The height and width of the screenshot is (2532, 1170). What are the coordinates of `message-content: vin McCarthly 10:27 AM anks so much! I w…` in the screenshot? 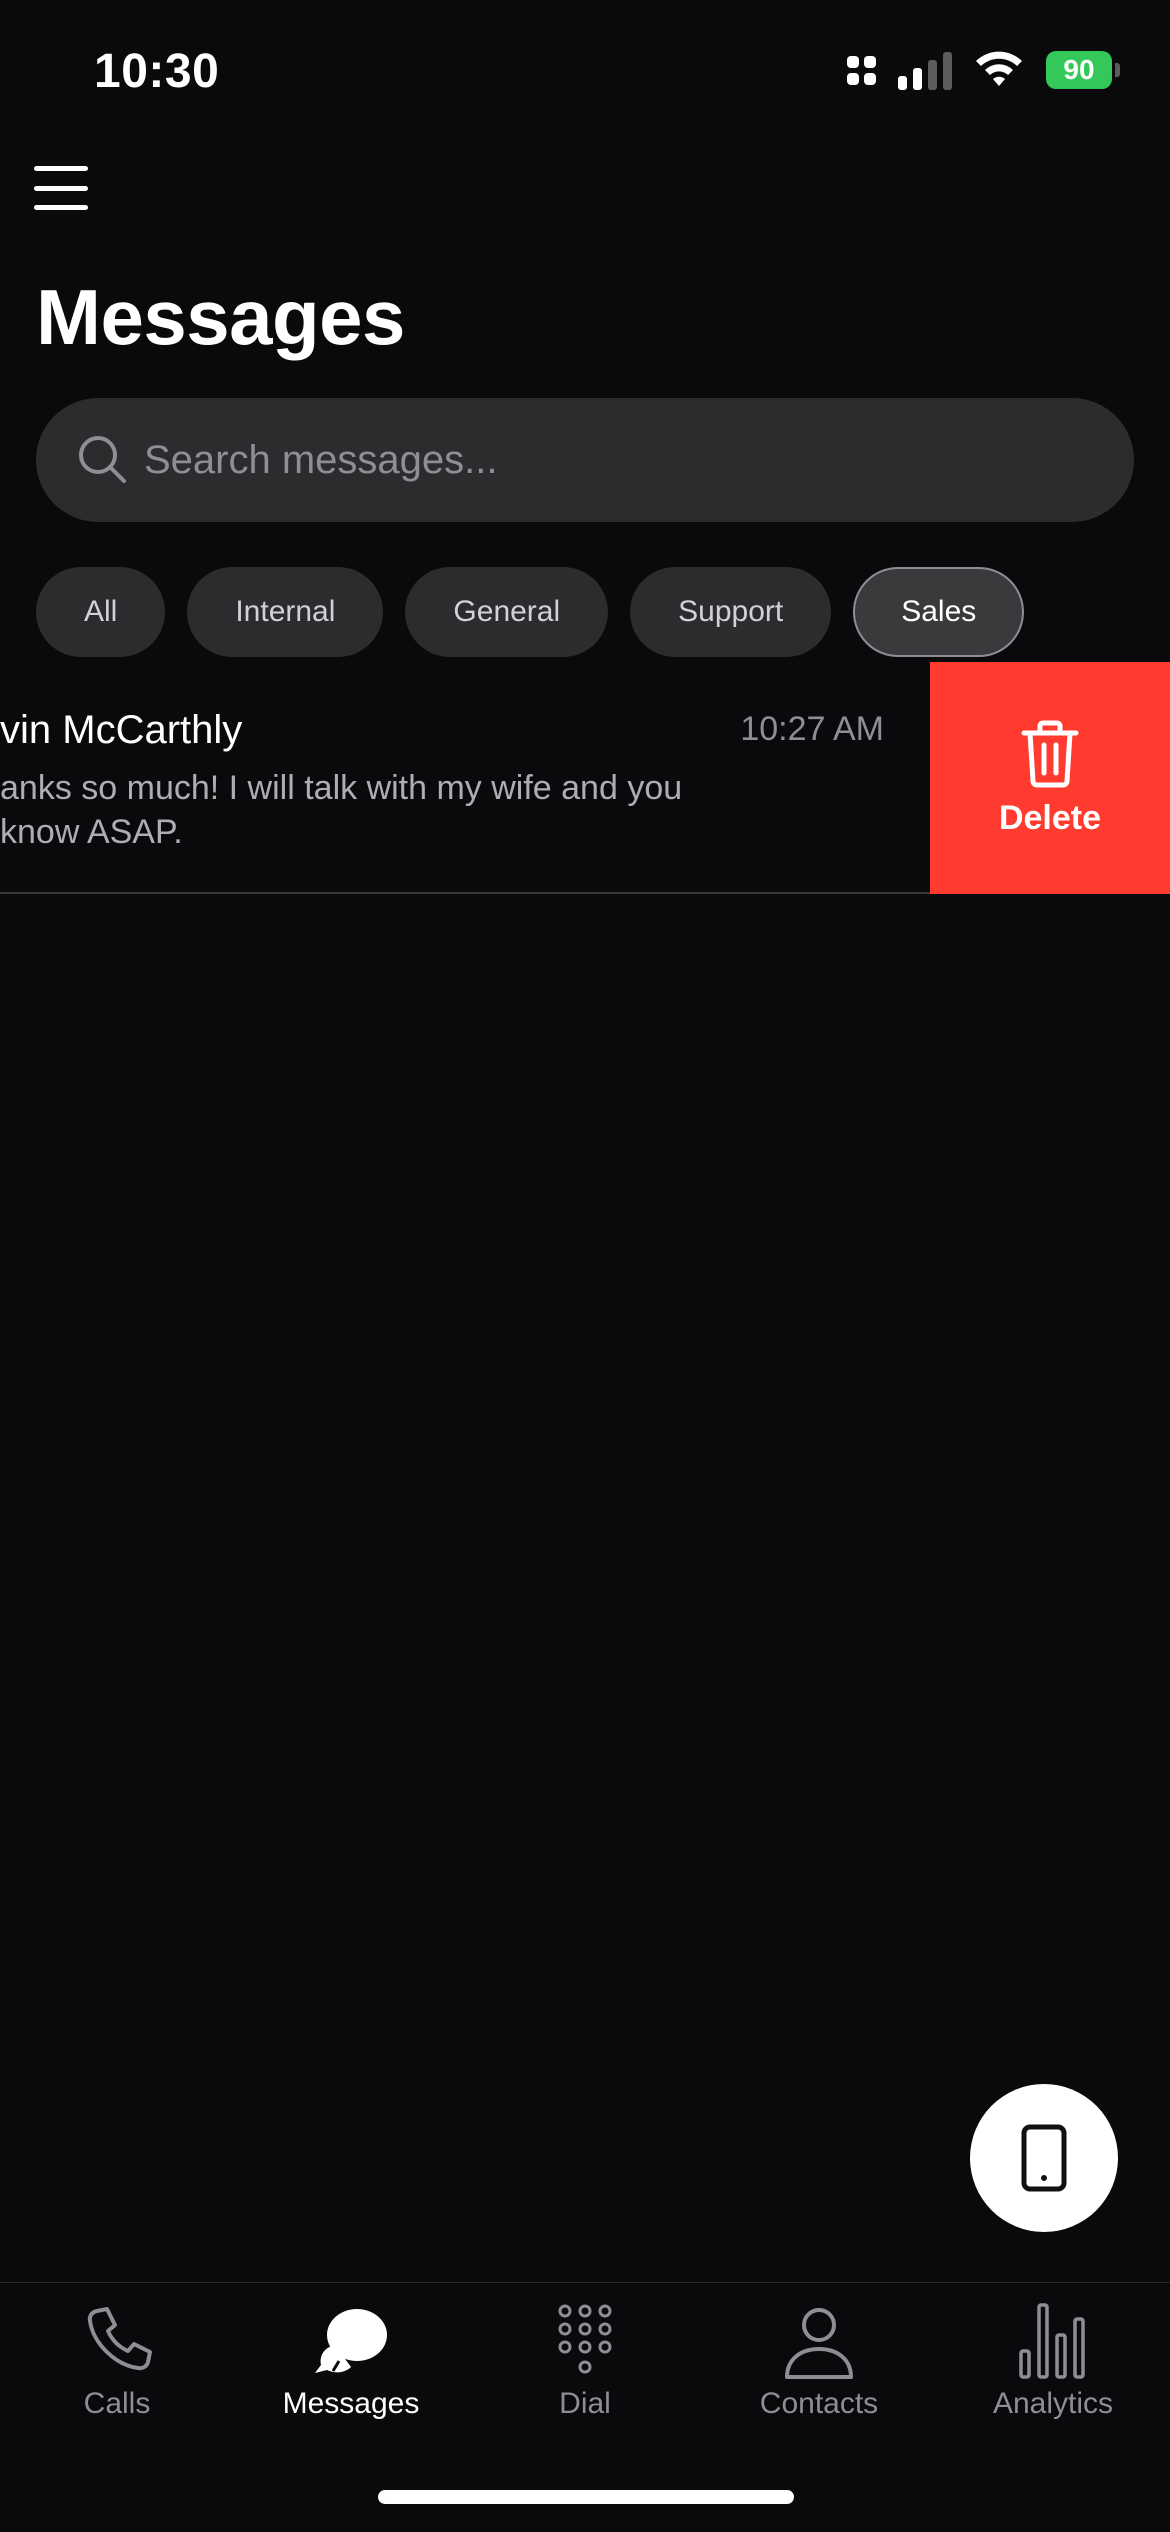 It's located at (465, 778).